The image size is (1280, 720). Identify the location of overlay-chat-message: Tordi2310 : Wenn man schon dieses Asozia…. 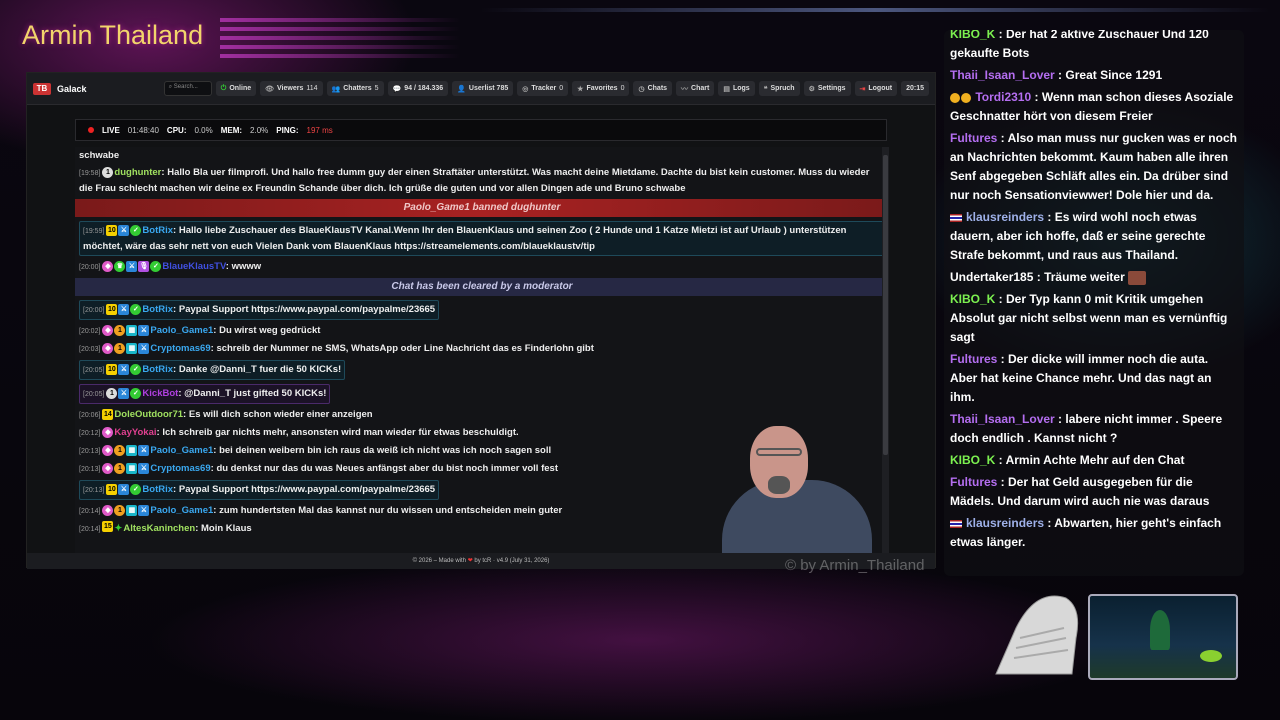
(1092, 106).